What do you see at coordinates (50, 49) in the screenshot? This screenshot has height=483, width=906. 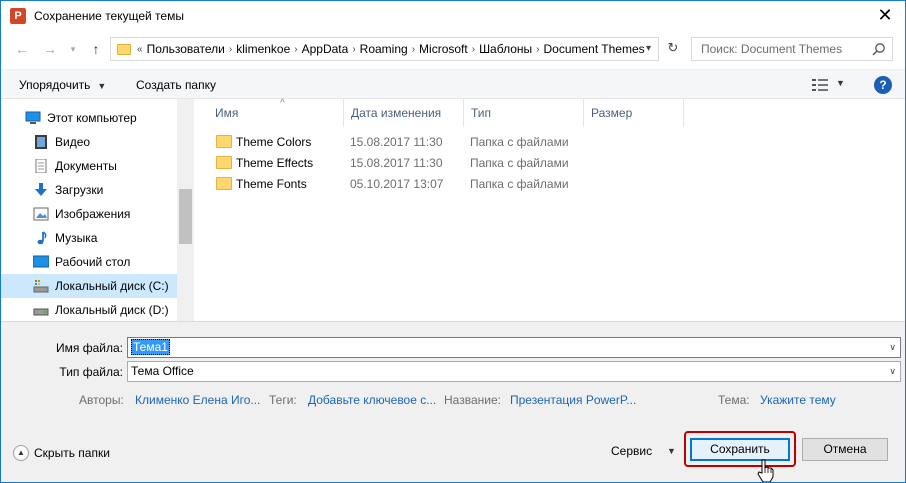 I see `forward-arrow-icon: →` at bounding box center [50, 49].